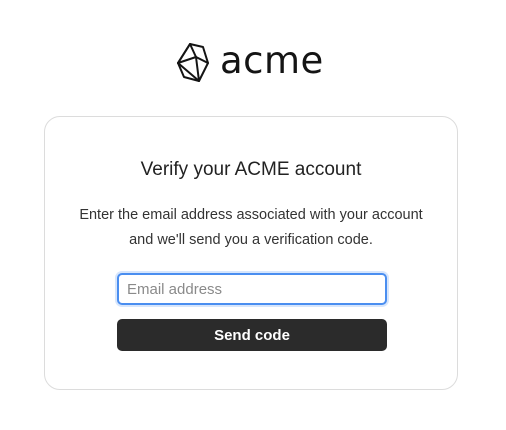 The height and width of the screenshot is (430, 506). Describe the element at coordinates (252, 335) in the screenshot. I see `send-code-button: Send code` at that location.